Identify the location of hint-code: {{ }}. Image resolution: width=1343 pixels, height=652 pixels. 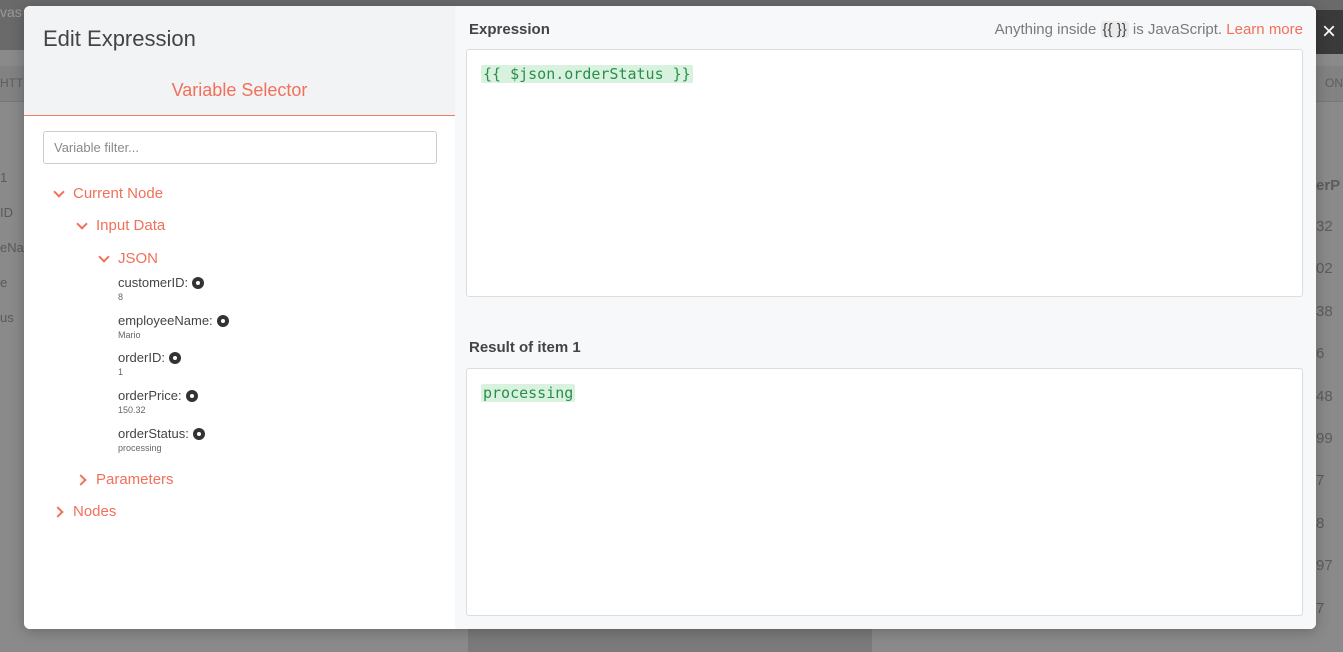
(1114, 29).